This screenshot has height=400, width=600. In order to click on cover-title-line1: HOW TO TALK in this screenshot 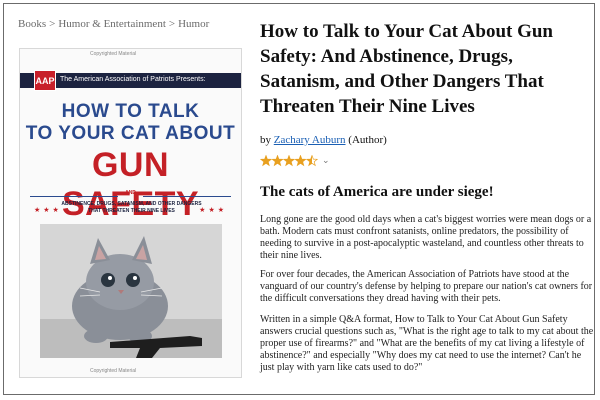, I will do `click(130, 111)`.